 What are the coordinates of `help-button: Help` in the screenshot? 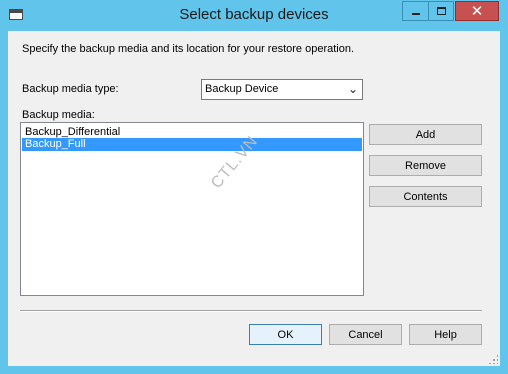 It's located at (445, 334).